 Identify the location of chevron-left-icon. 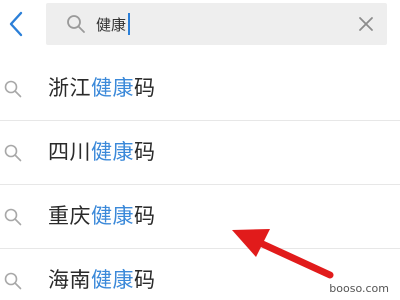
(16, 24).